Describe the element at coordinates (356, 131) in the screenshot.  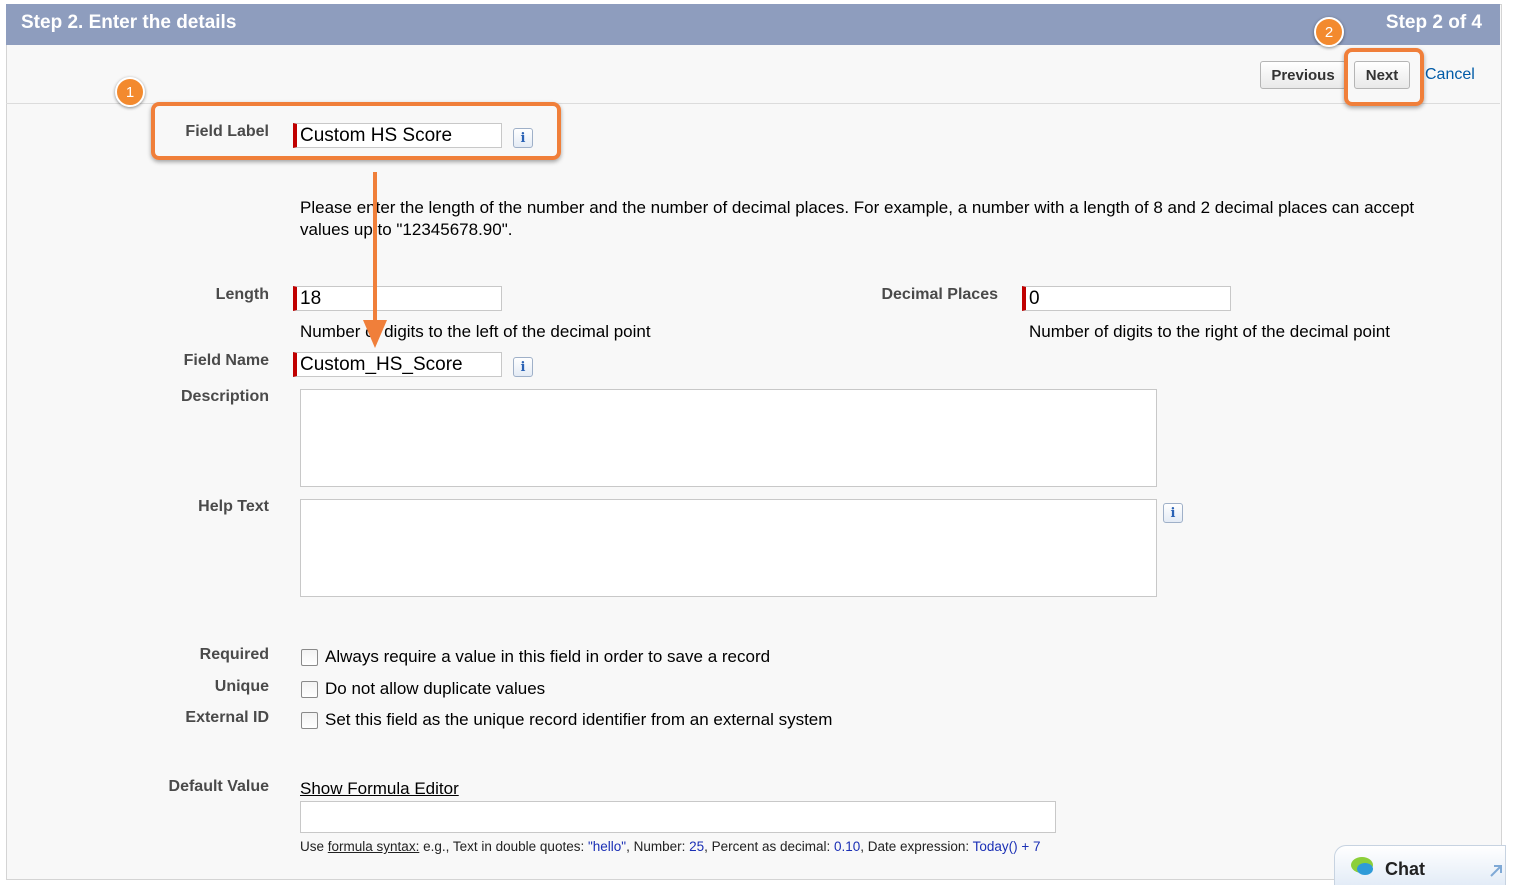
I see `callout-box-field-label` at that location.